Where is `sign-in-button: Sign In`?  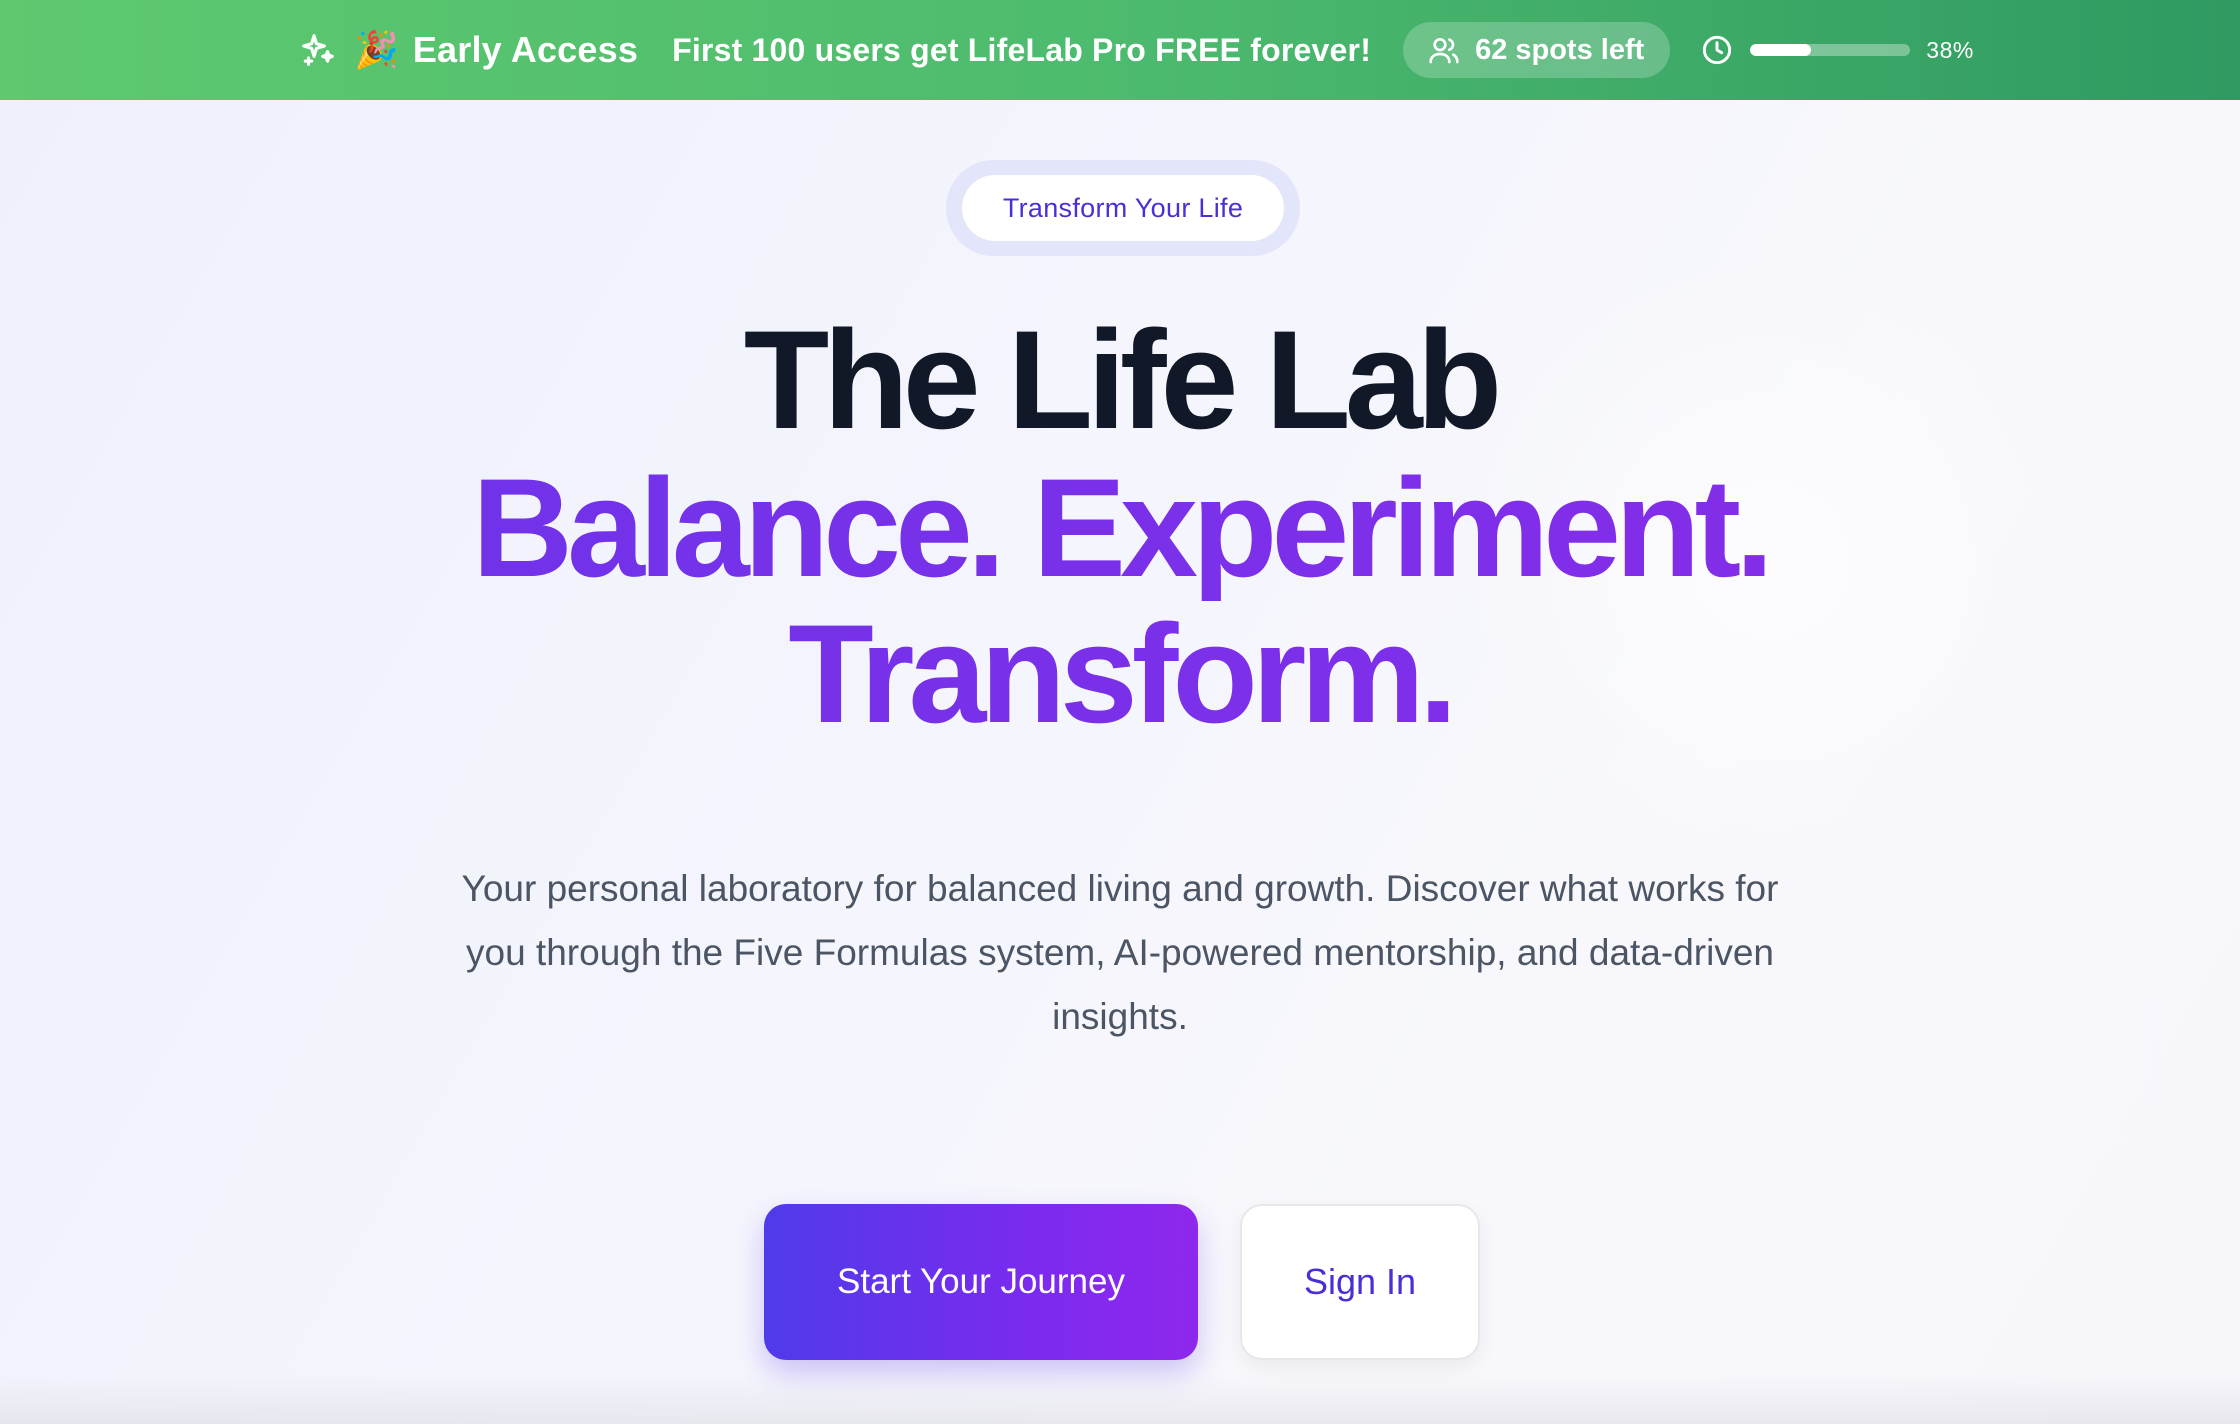
sign-in-button: Sign In is located at coordinates (1360, 1282).